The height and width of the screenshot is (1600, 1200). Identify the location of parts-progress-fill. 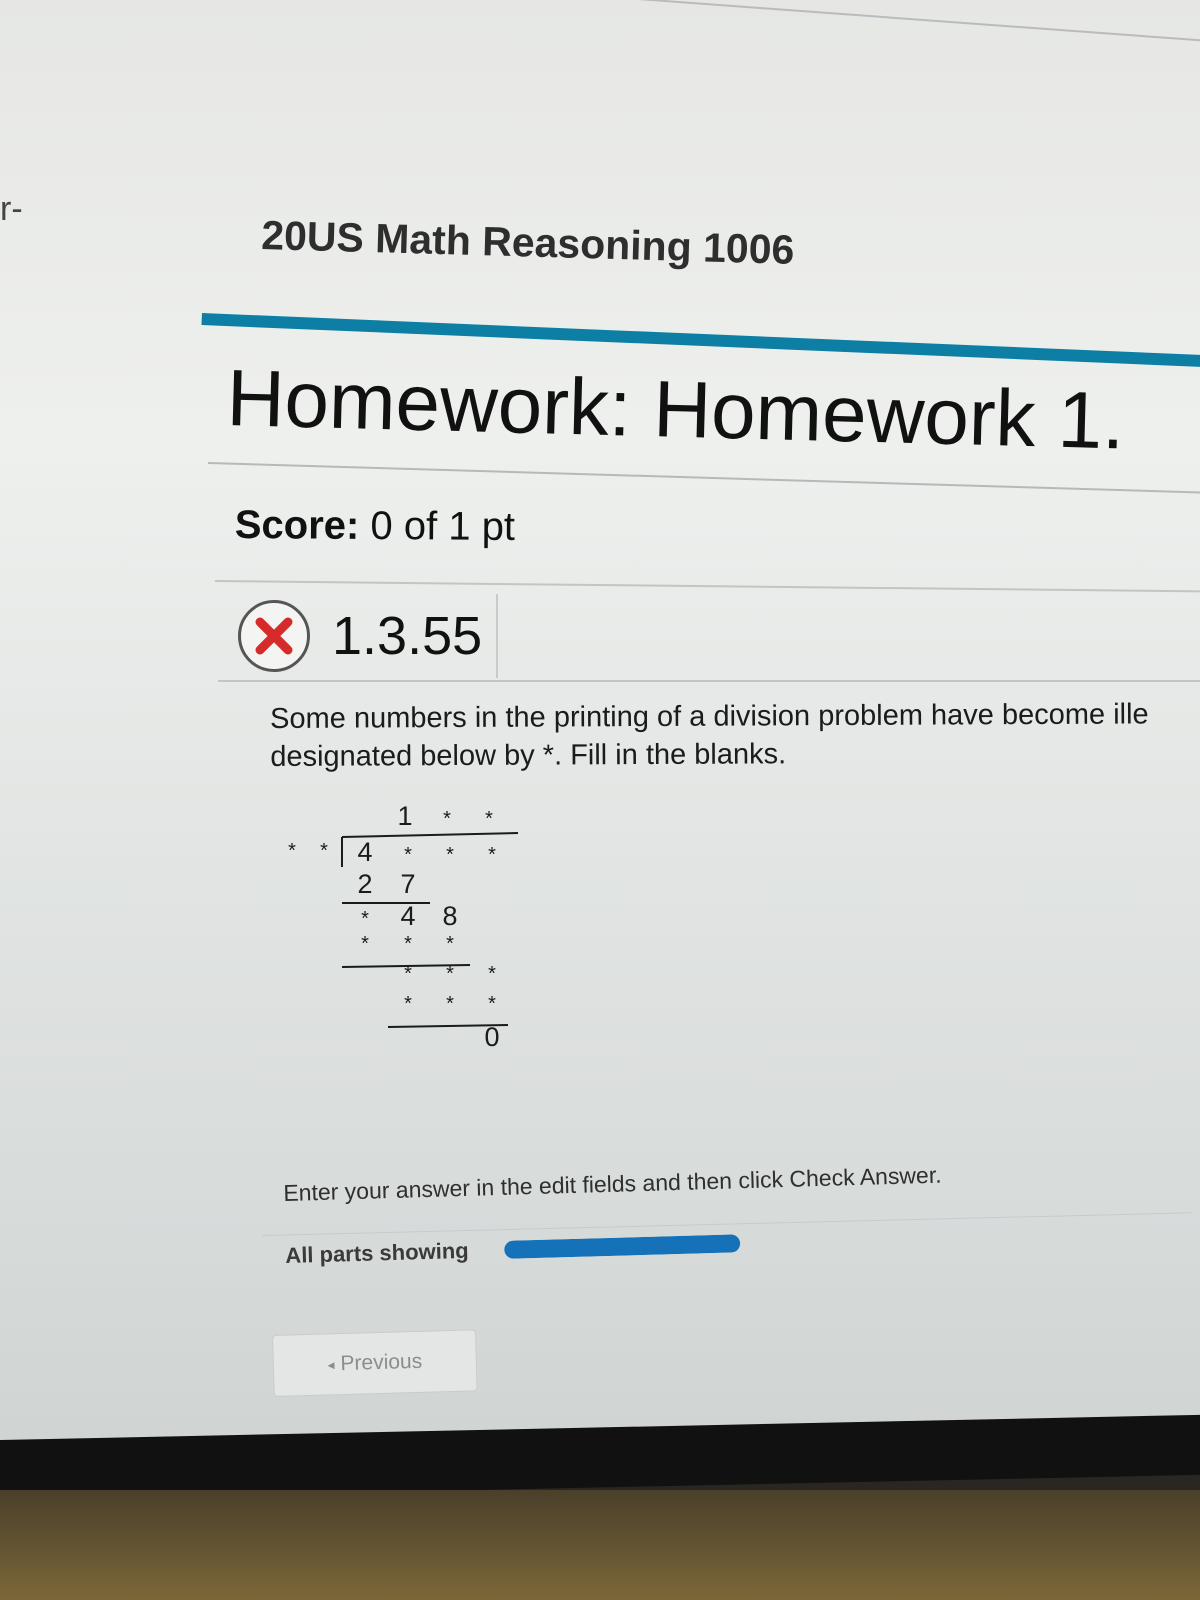
(622, 1246).